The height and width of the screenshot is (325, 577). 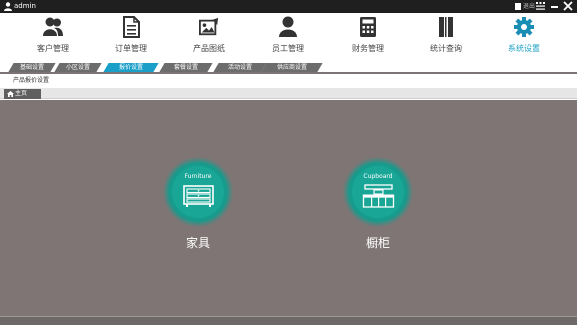 I want to click on nav-label: 统计查询, so click(x=446, y=48).